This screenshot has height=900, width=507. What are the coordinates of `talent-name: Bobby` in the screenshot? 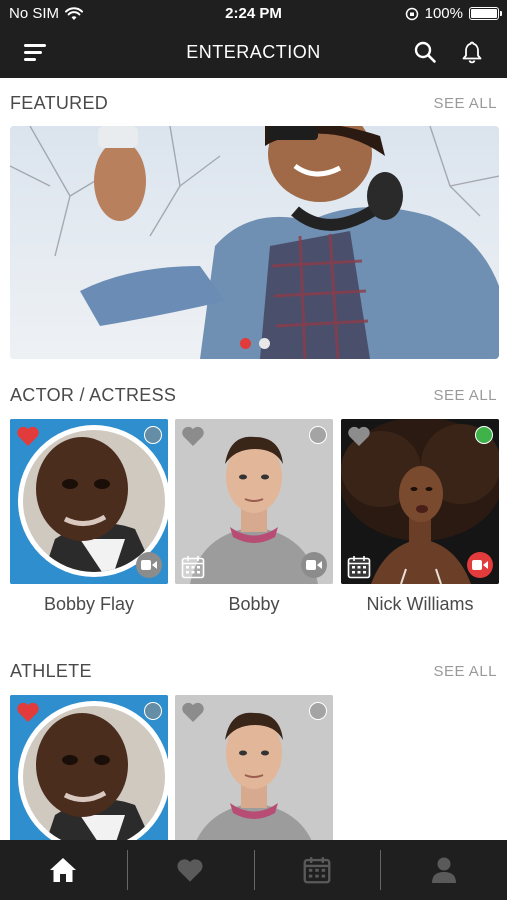 It's located at (254, 604).